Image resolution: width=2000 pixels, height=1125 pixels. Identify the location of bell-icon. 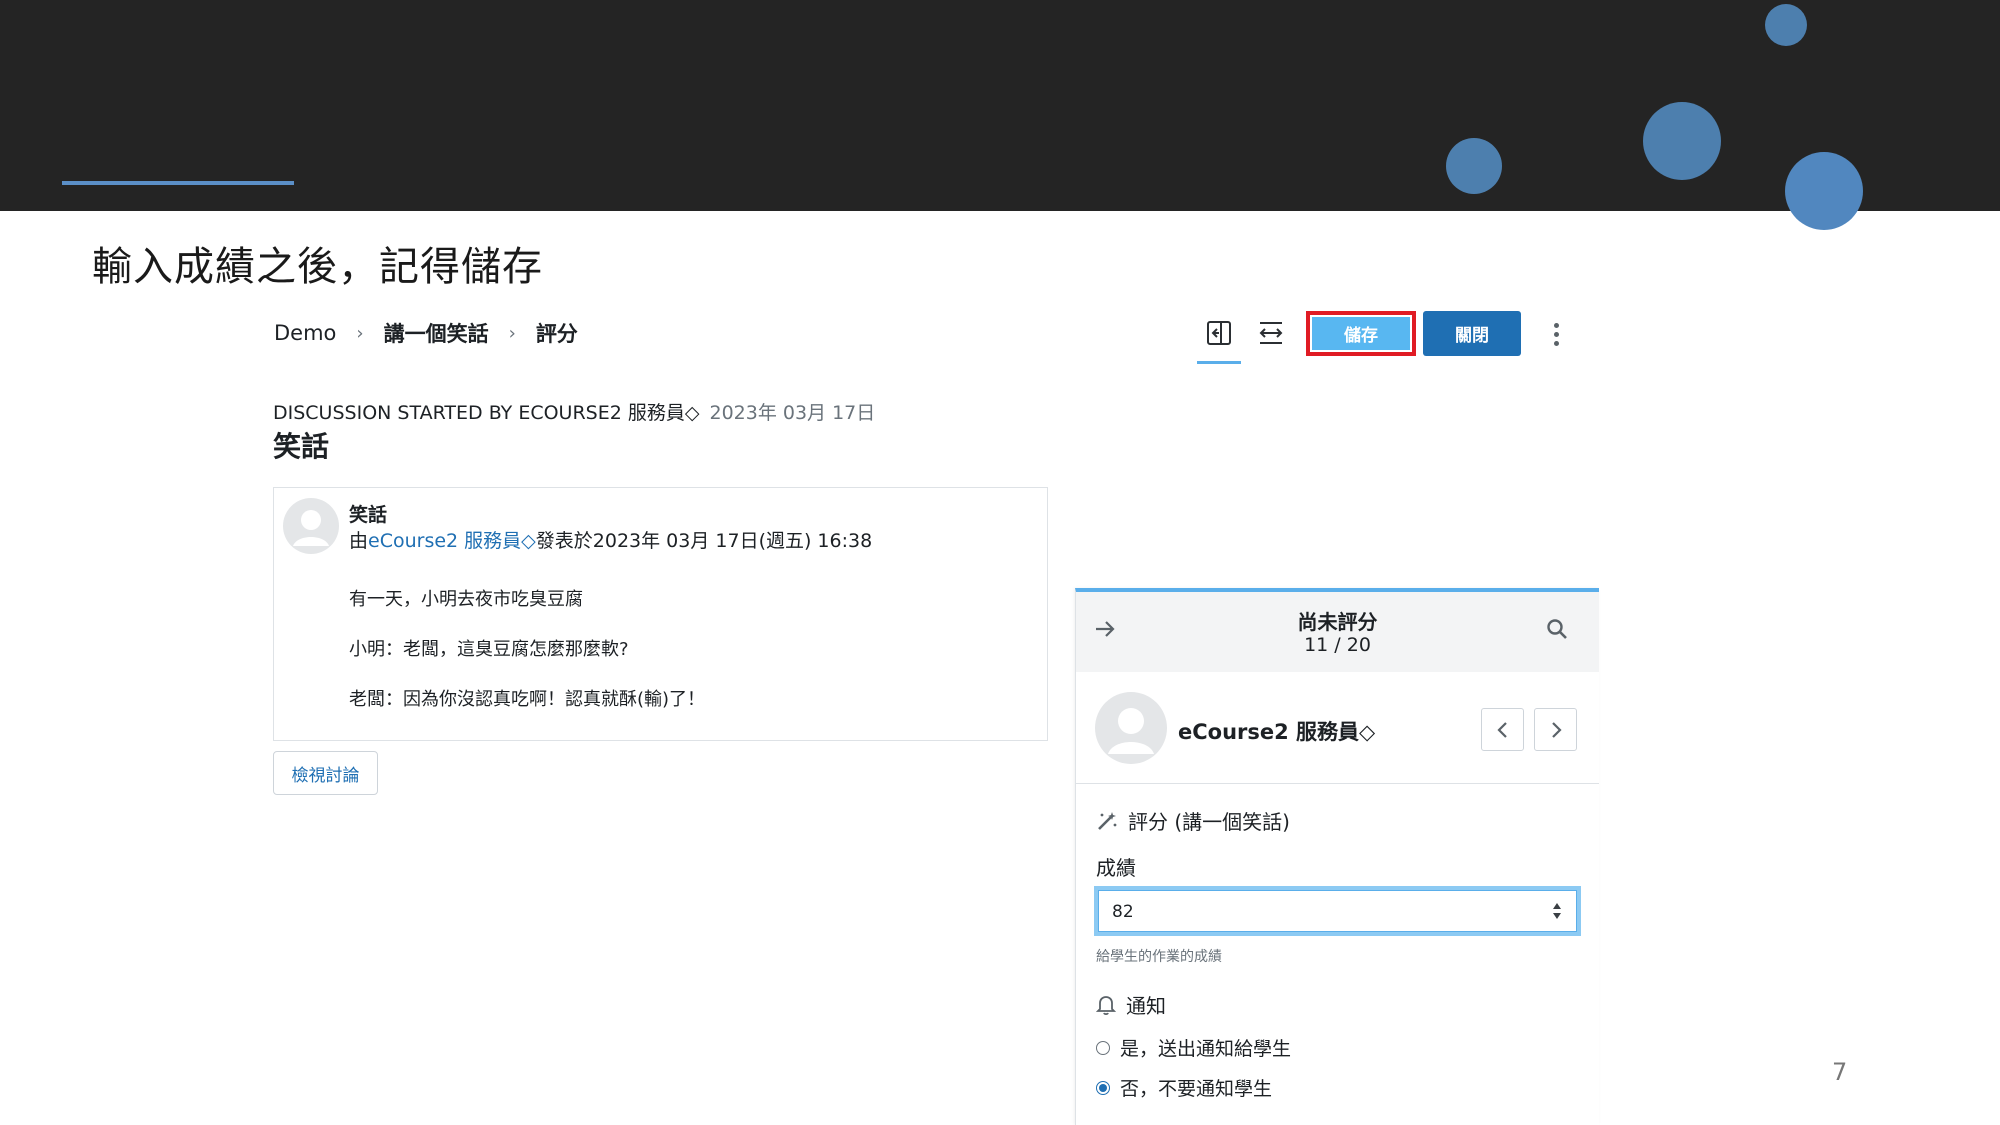
(1106, 1005).